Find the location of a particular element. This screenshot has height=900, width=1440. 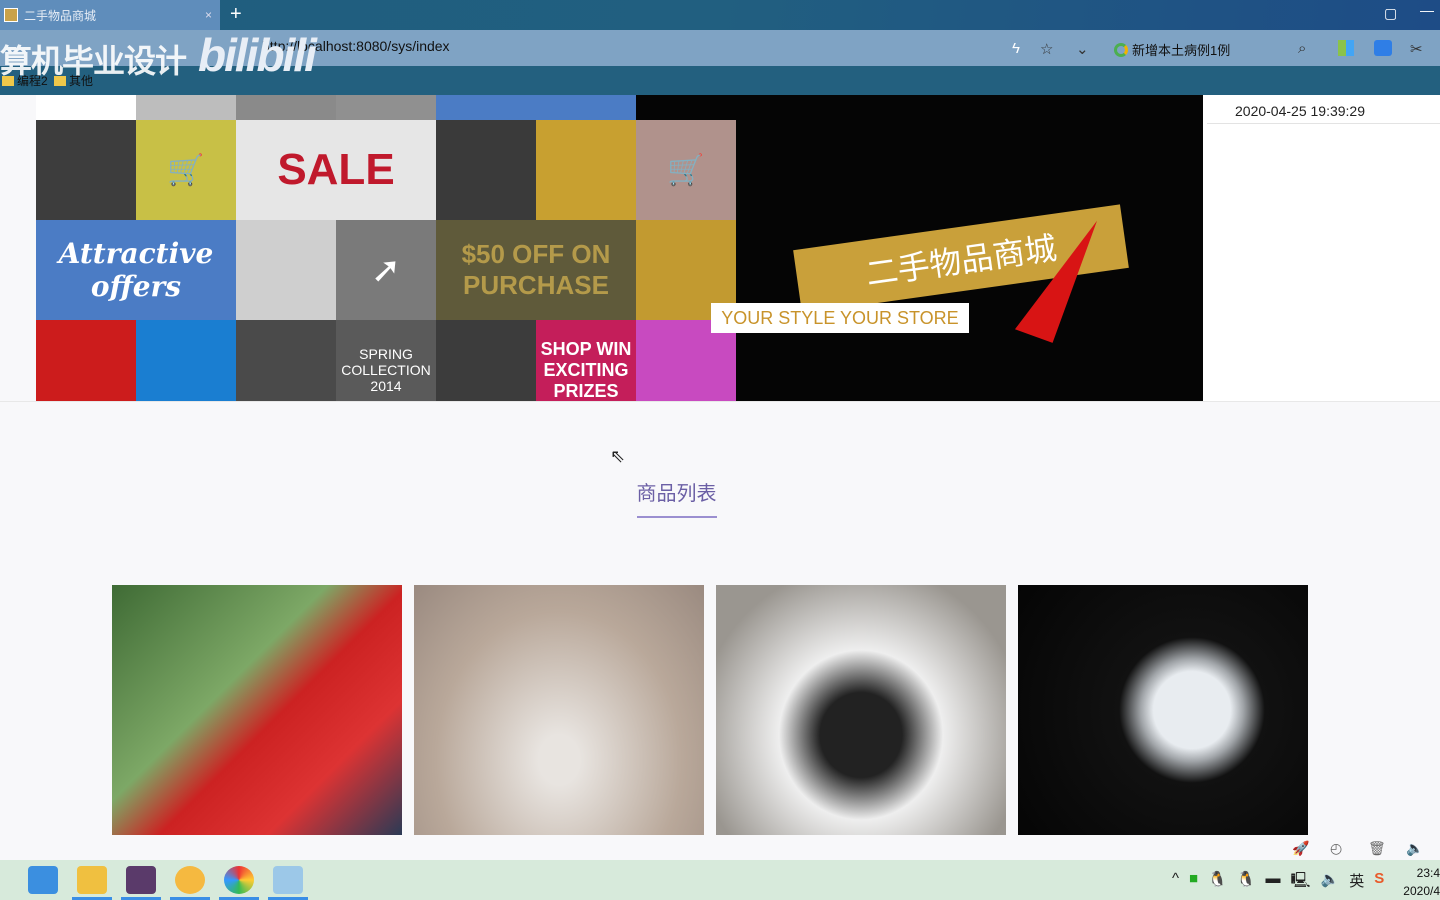

volume-icon: 🔈 is located at coordinates (1330, 882).